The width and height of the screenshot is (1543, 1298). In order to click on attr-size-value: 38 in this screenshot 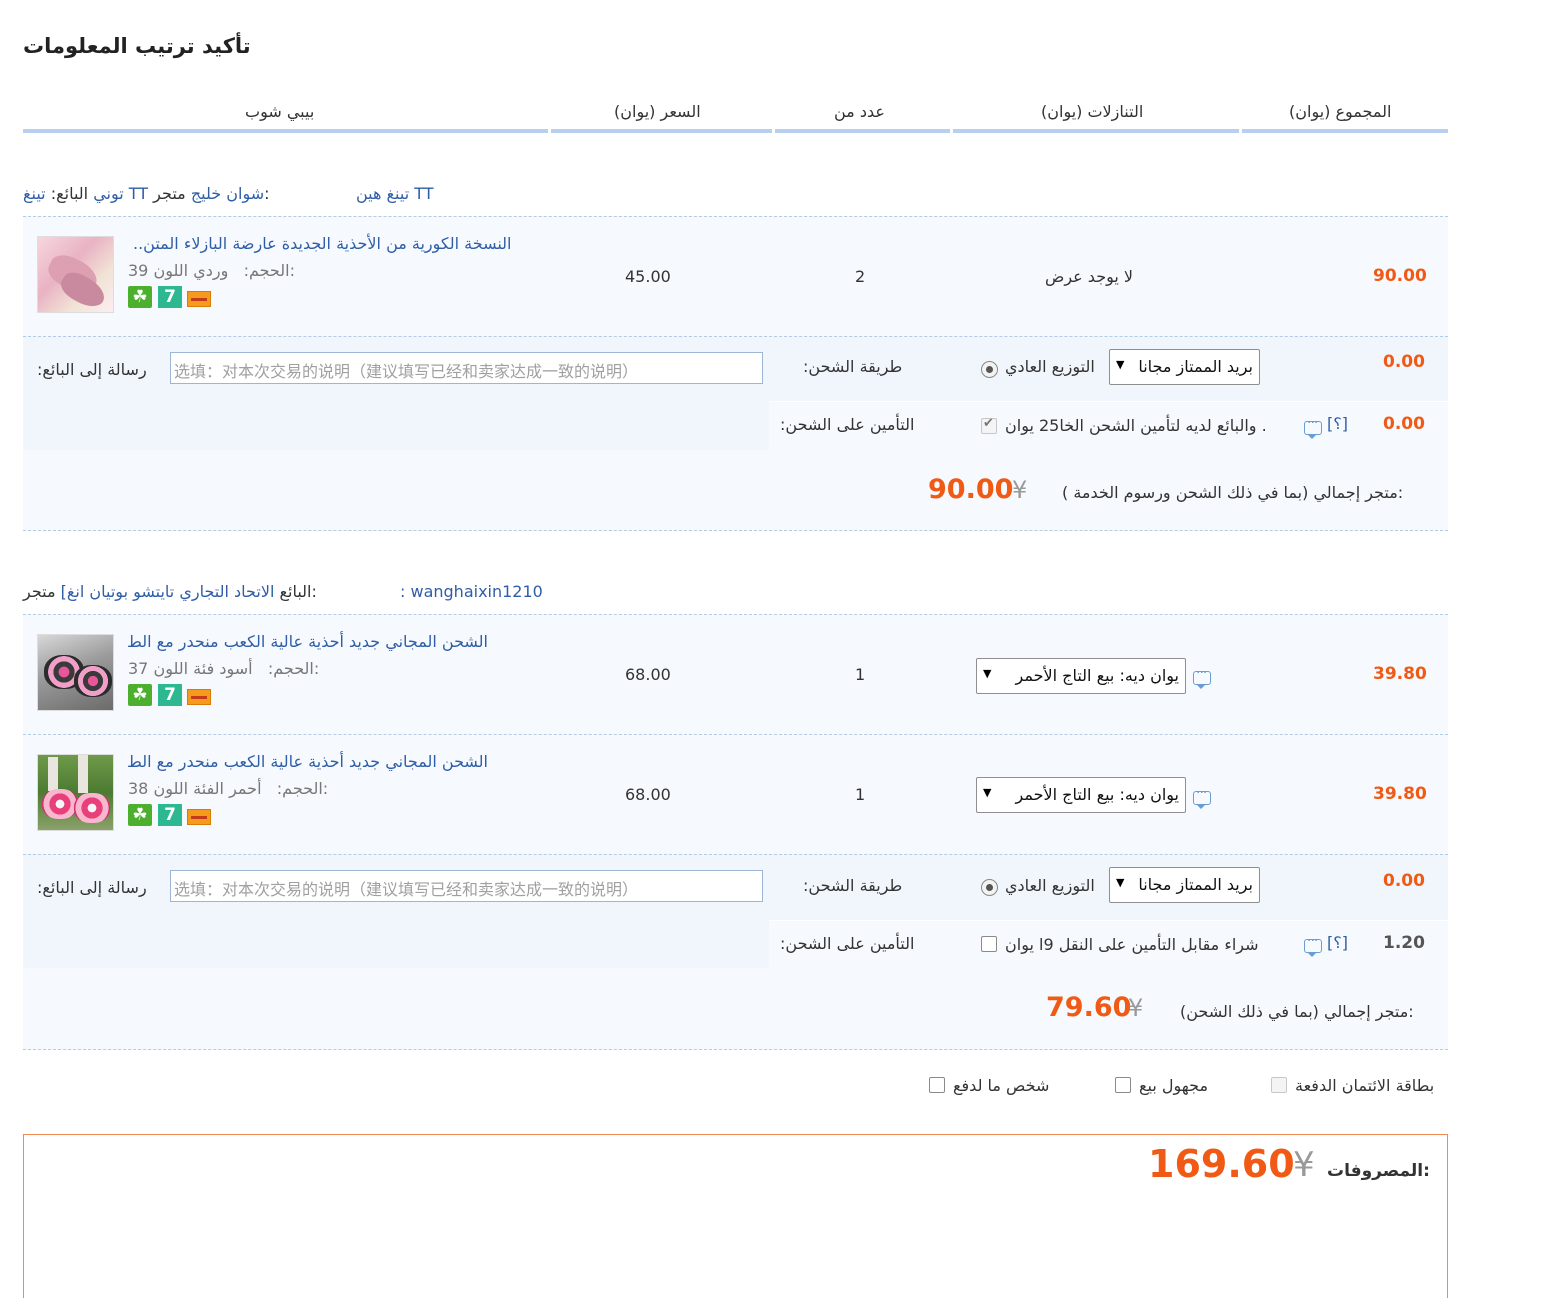, I will do `click(138, 788)`.